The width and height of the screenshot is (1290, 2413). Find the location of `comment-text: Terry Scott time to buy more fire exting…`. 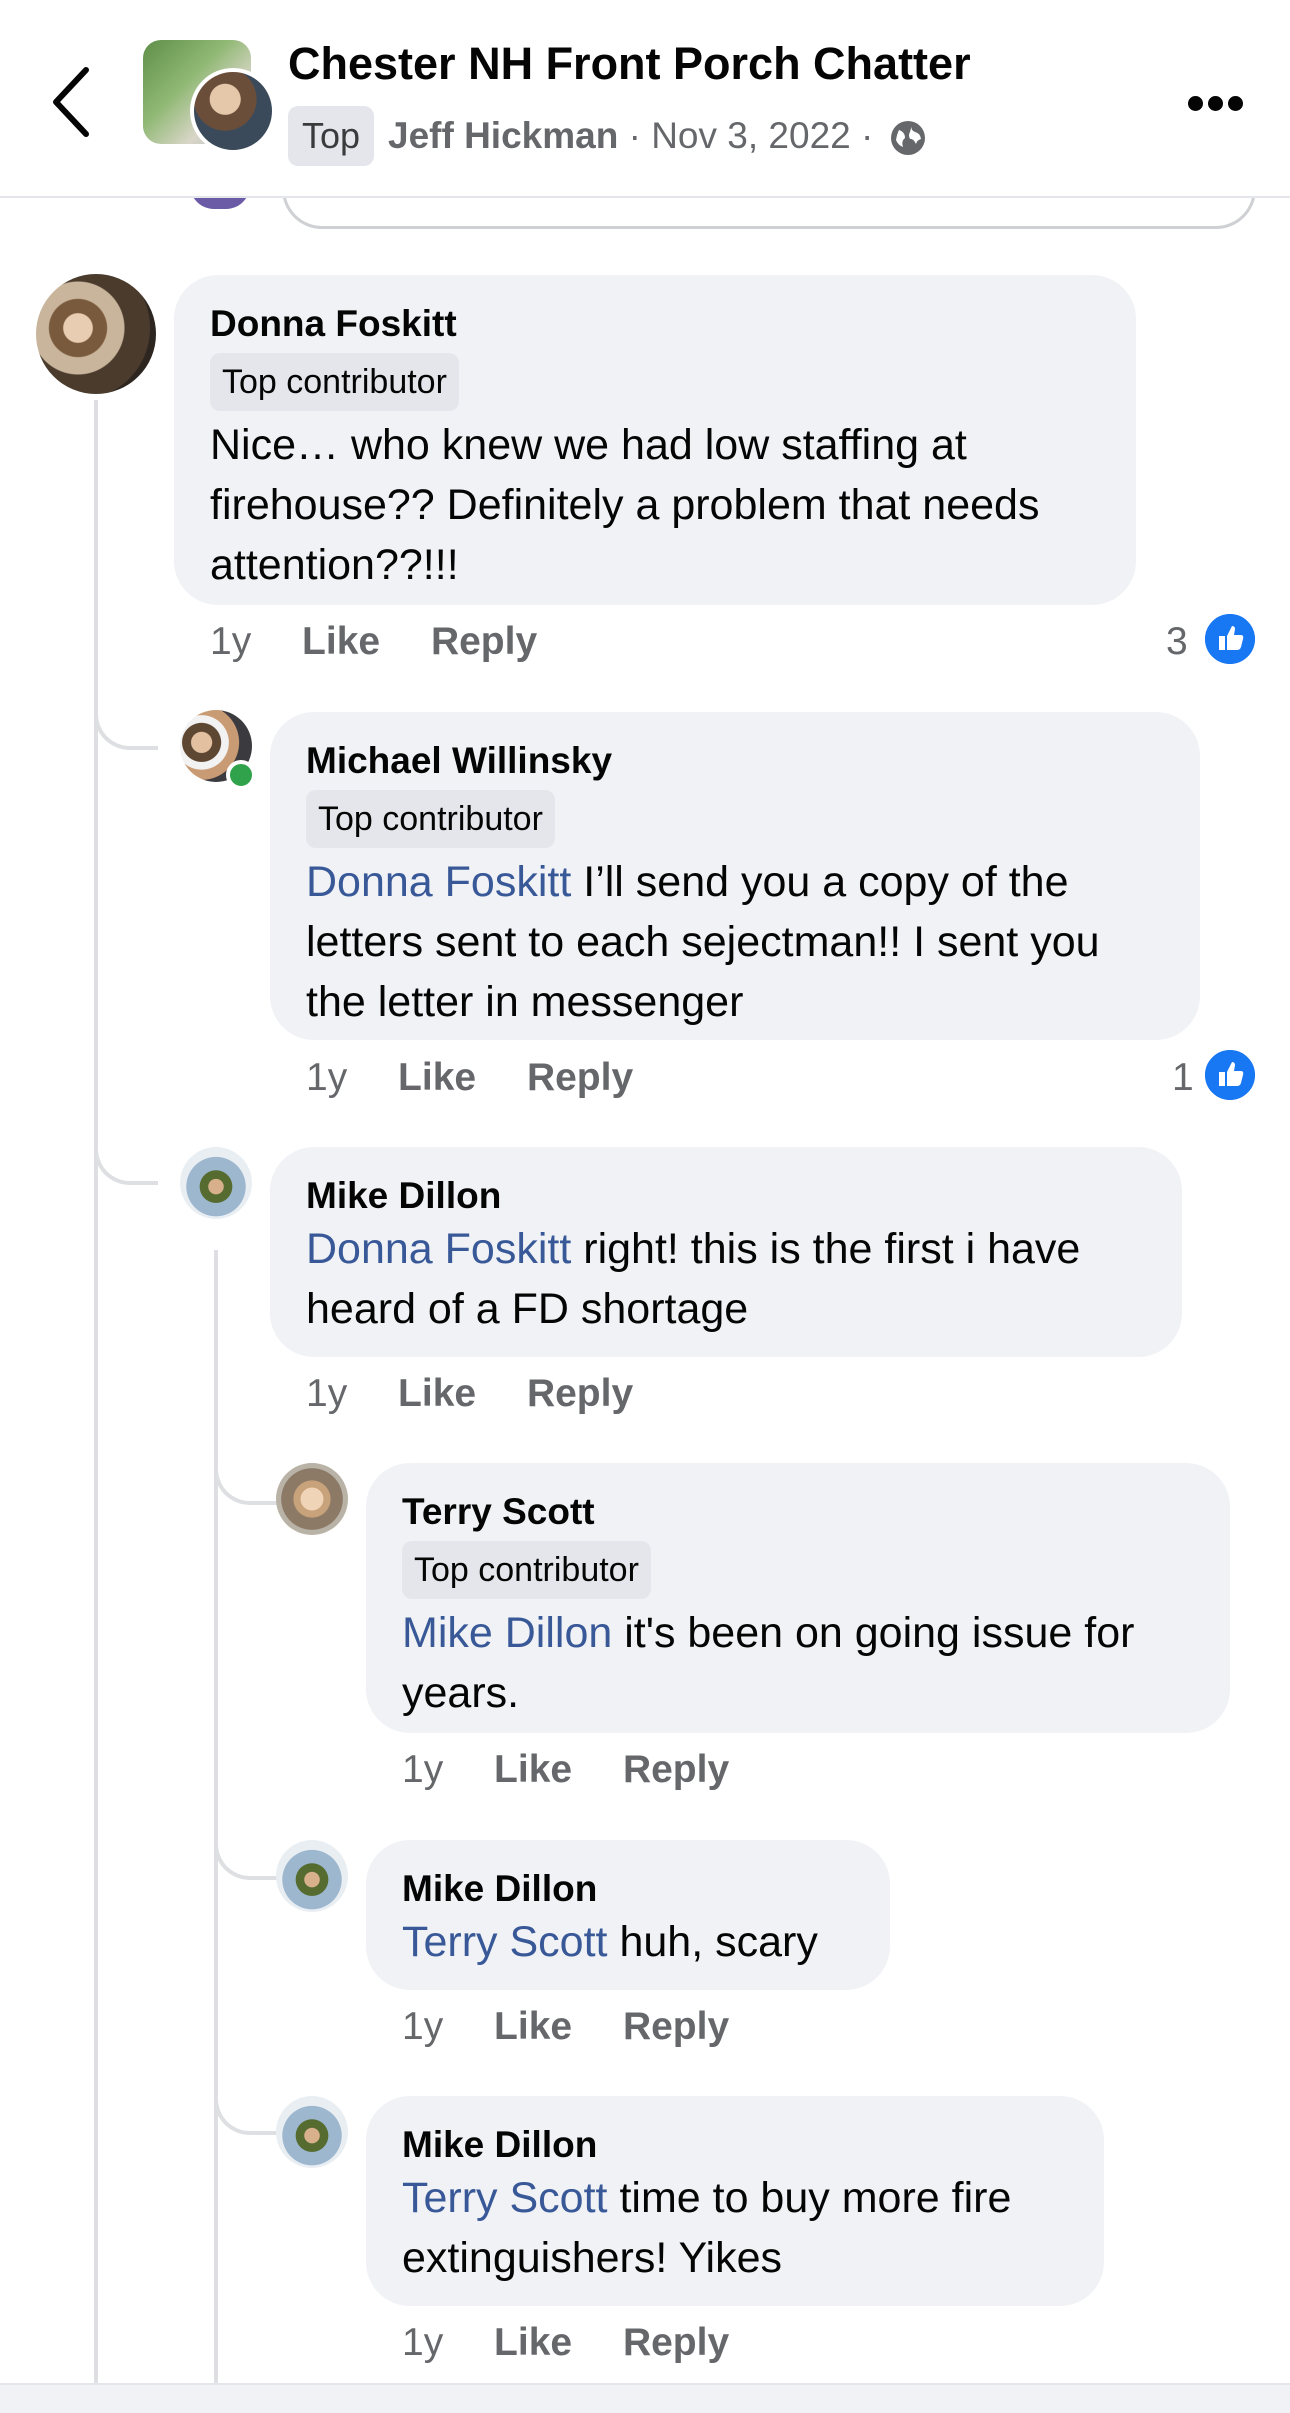

comment-text: Terry Scott time to buy more fire exting… is located at coordinates (707, 2228).